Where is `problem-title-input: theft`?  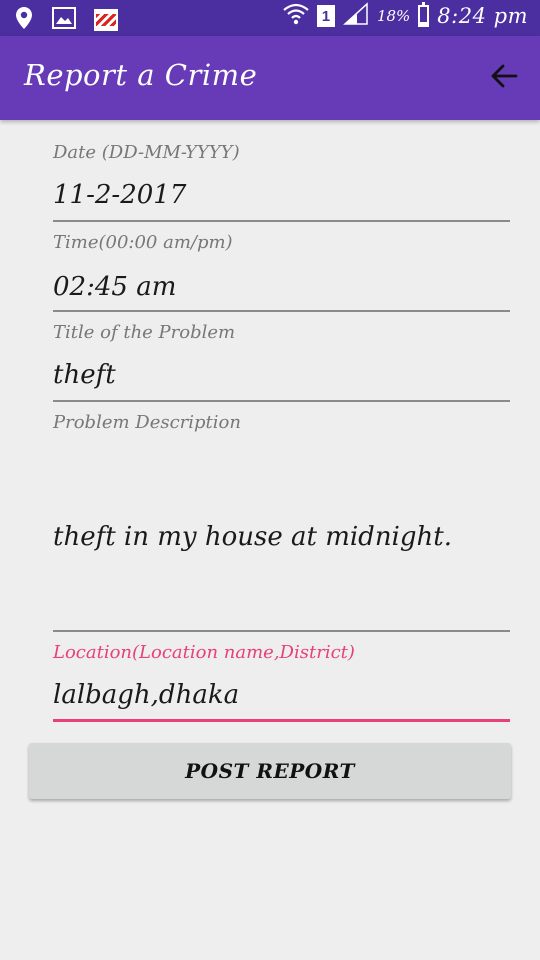 problem-title-input: theft is located at coordinates (84, 375).